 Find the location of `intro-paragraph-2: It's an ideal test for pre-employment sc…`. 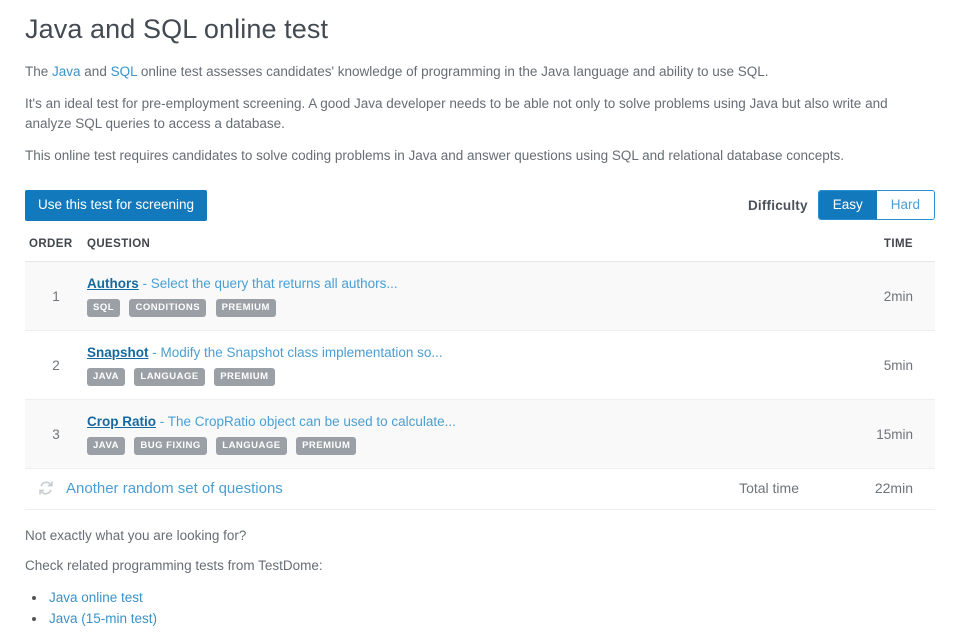

intro-paragraph-2: It's an ideal test for pre-employment sc… is located at coordinates (456, 113).